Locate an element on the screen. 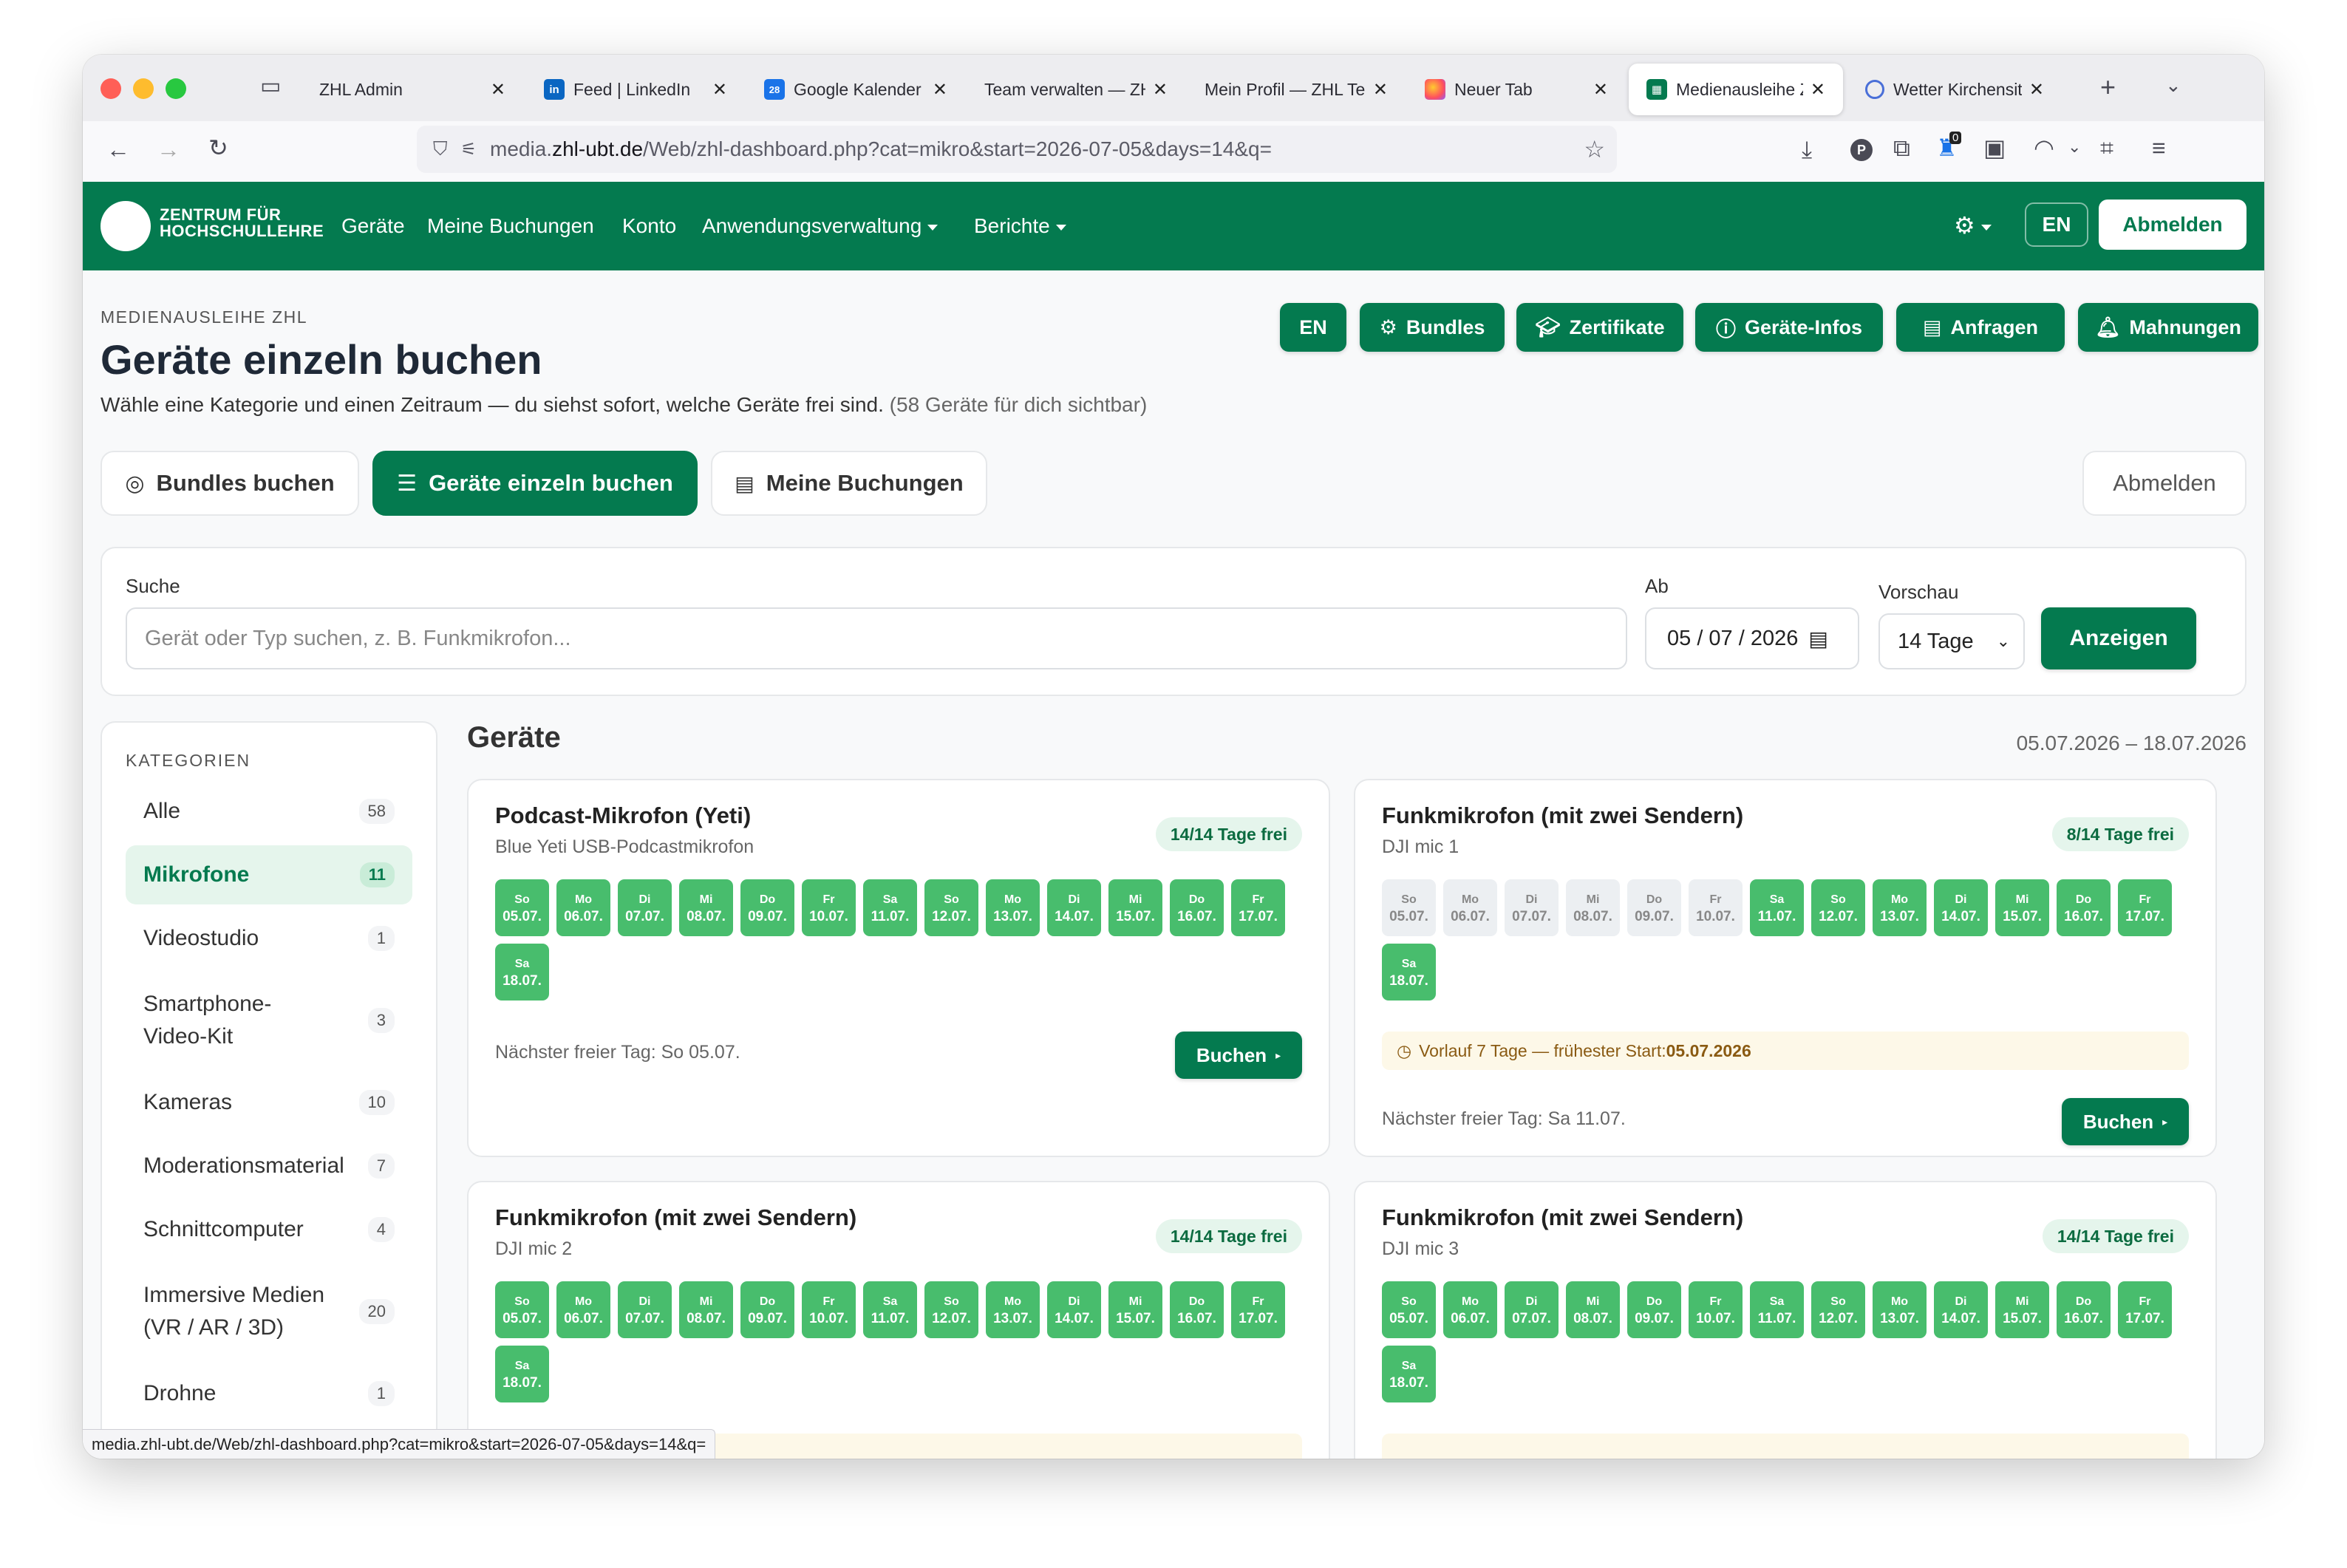 The image size is (2347, 1568). pocket-icon: P is located at coordinates (1861, 150).